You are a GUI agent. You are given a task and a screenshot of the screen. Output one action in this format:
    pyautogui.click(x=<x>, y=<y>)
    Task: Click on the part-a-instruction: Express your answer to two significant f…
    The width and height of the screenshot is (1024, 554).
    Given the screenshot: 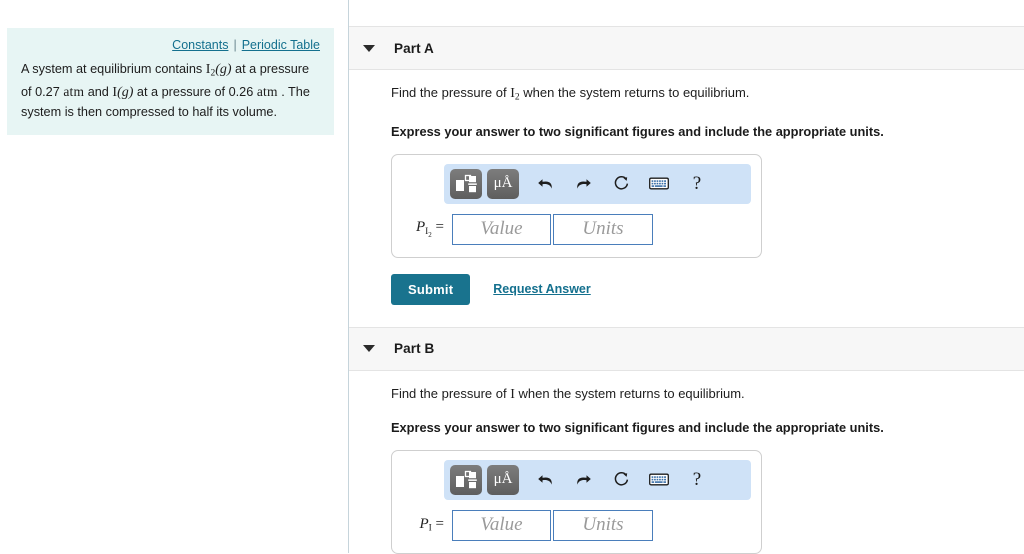 What is the action you would take?
    pyautogui.click(x=637, y=131)
    